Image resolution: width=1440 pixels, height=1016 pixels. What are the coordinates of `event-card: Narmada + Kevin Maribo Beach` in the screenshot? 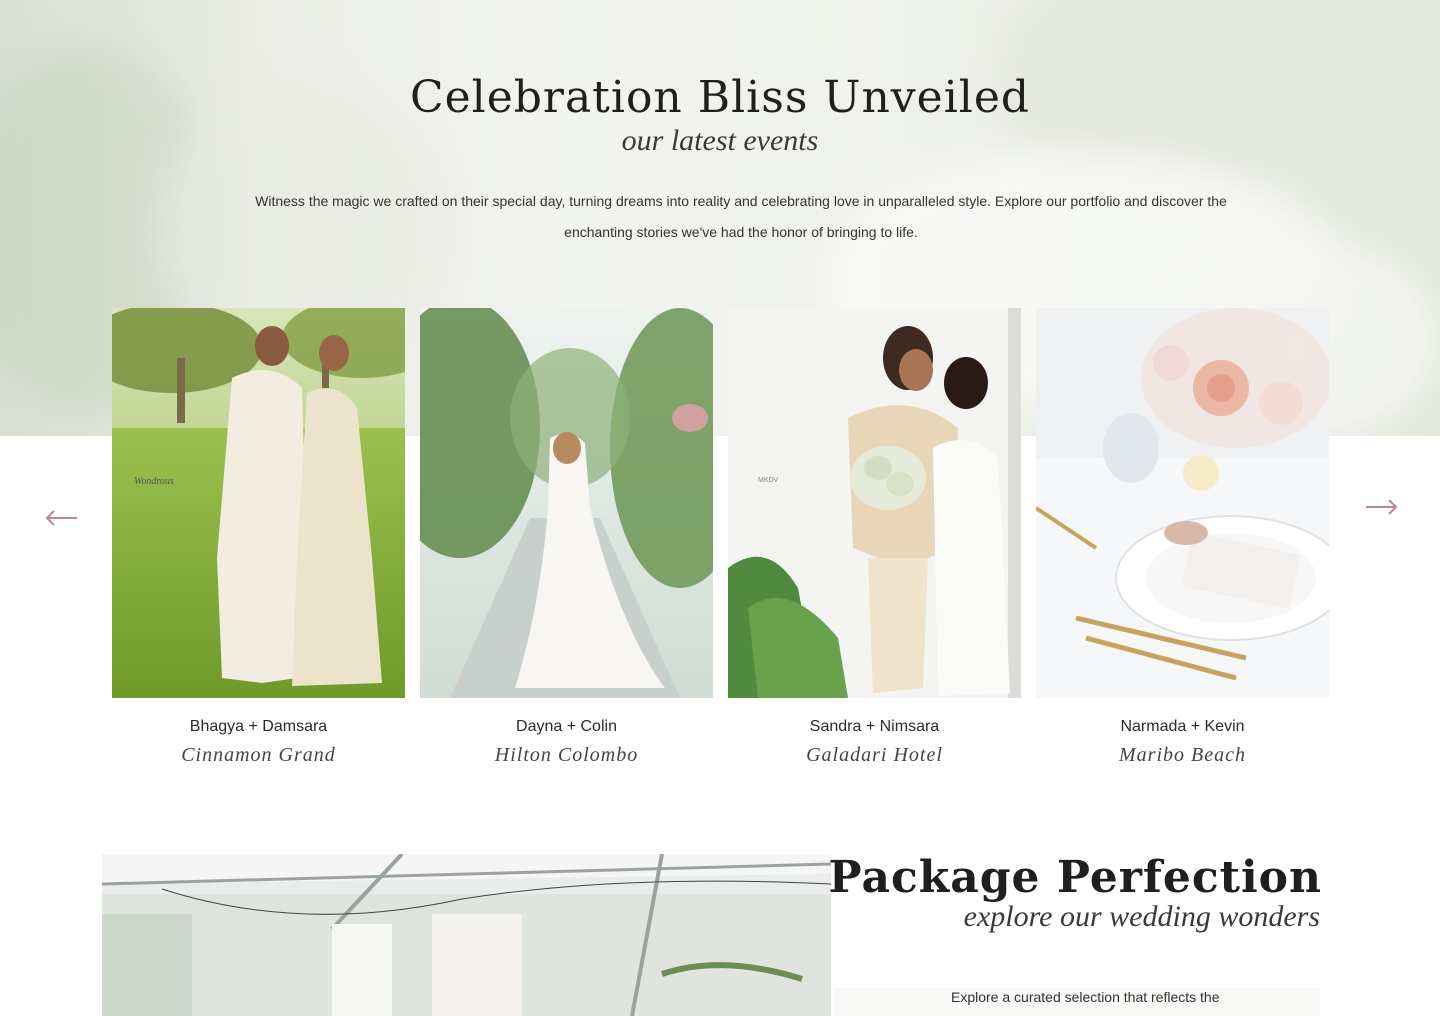 It's located at (1182, 537).